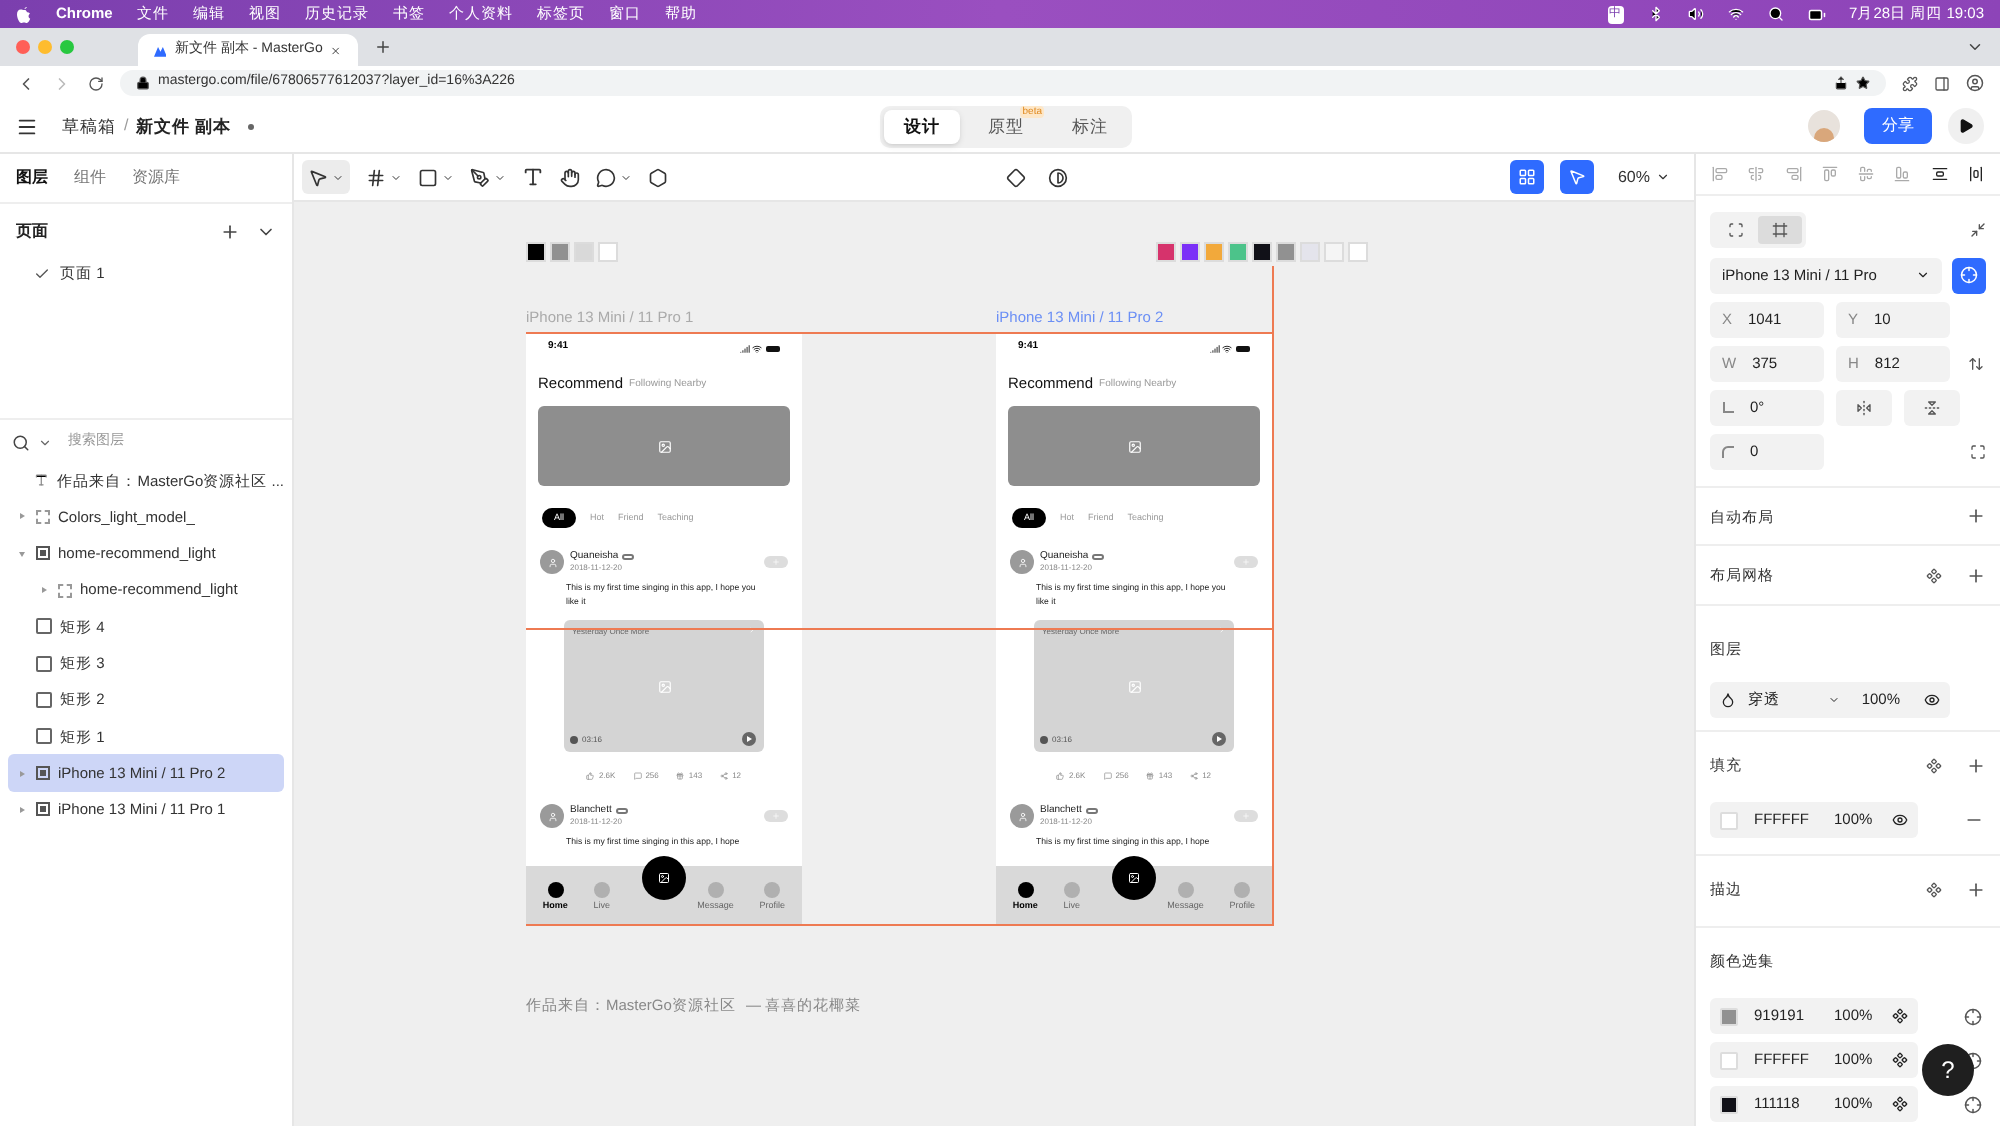  Describe the element at coordinates (230, 231) in the screenshot. I see `add-page-icon` at that location.